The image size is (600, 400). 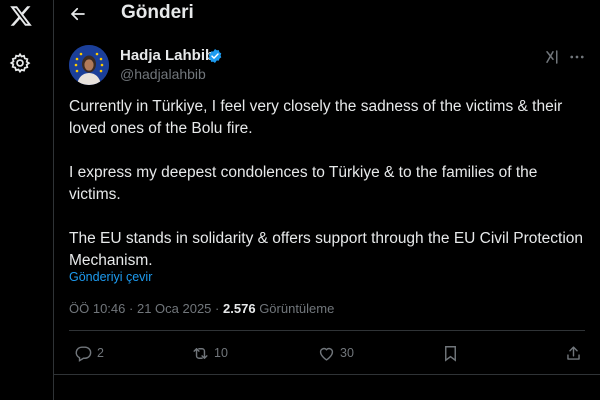 What do you see at coordinates (27, 200) in the screenshot?
I see `left-nav` at bounding box center [27, 200].